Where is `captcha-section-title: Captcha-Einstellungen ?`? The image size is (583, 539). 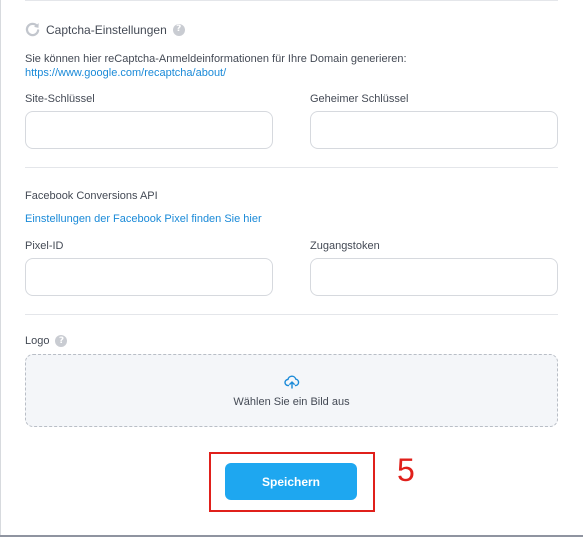 captcha-section-title: Captcha-Einstellungen ? is located at coordinates (105, 29).